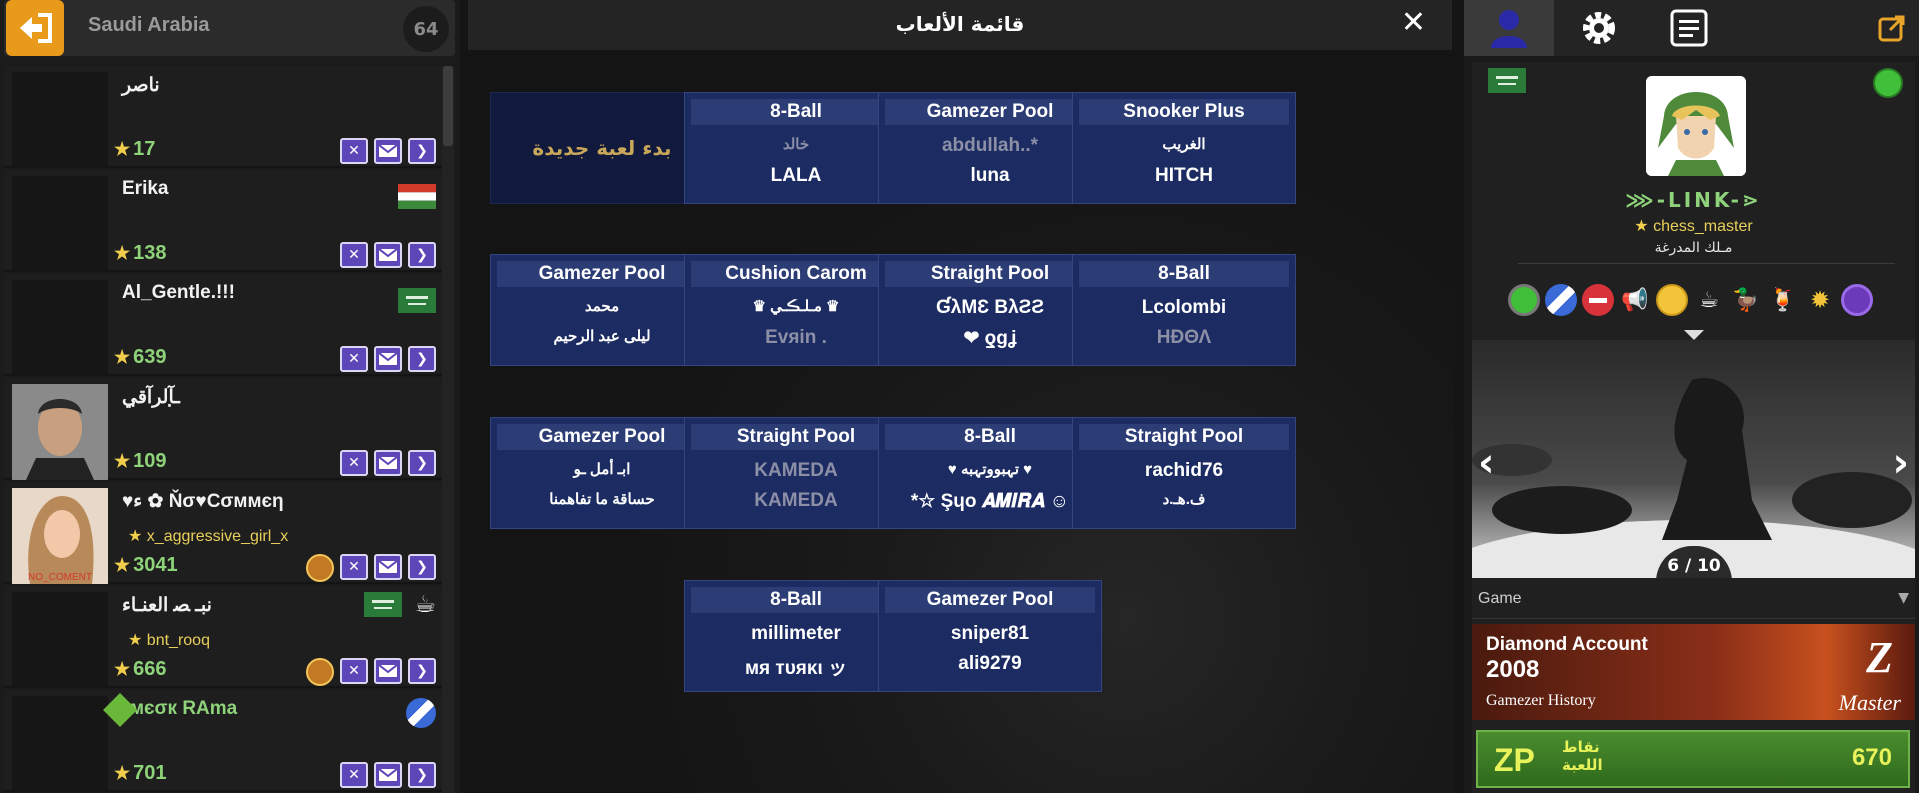  What do you see at coordinates (1509, 28) in the screenshot?
I see `tab-profile` at bounding box center [1509, 28].